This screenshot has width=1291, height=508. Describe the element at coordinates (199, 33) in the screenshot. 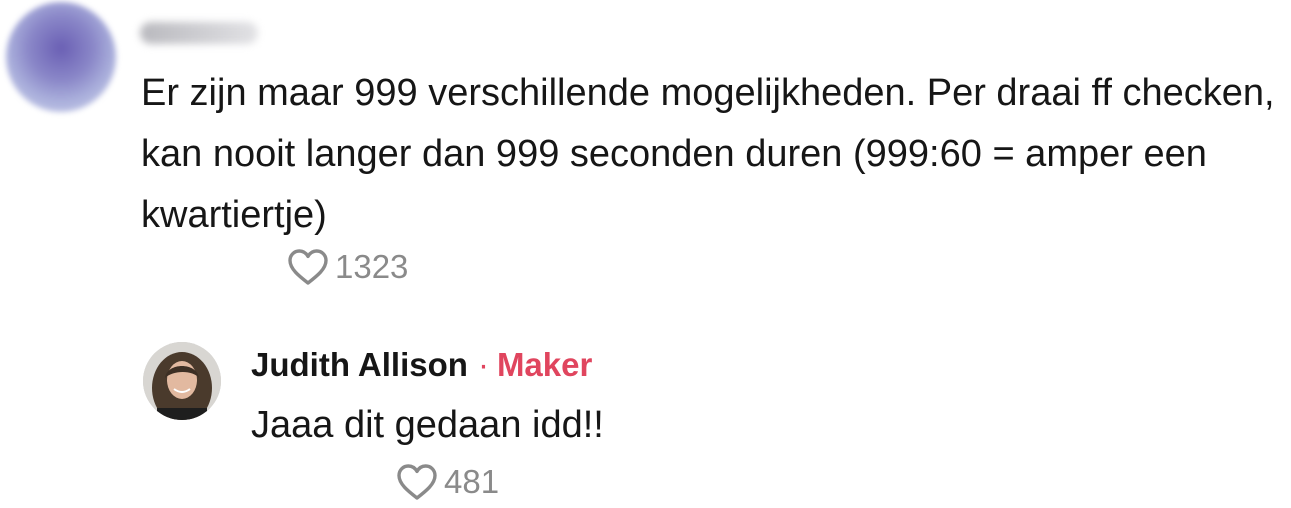

I see `username-blurred` at that location.